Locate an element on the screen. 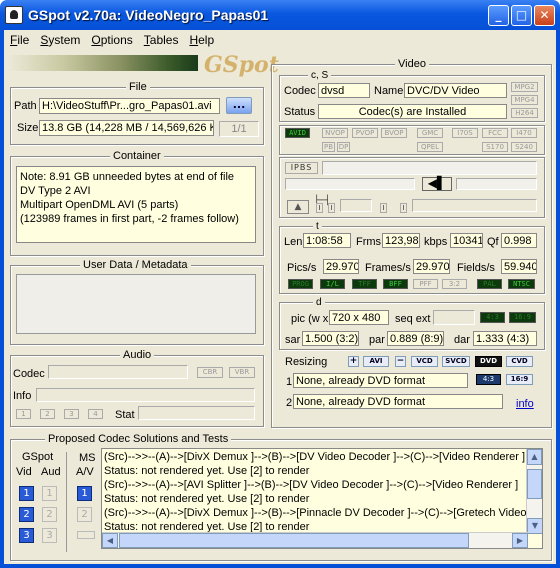  container-legend: Container is located at coordinates (137, 156).